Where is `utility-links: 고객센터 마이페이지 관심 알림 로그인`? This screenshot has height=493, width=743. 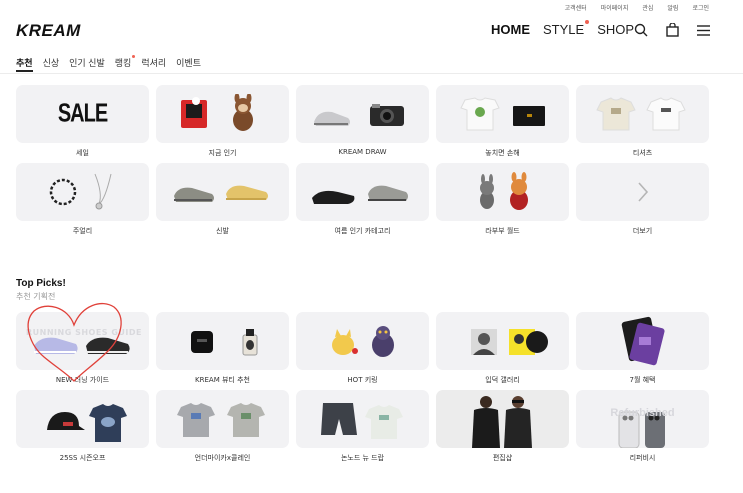 utility-links: 고객센터 마이페이지 관심 알림 로그인 is located at coordinates (637, 7).